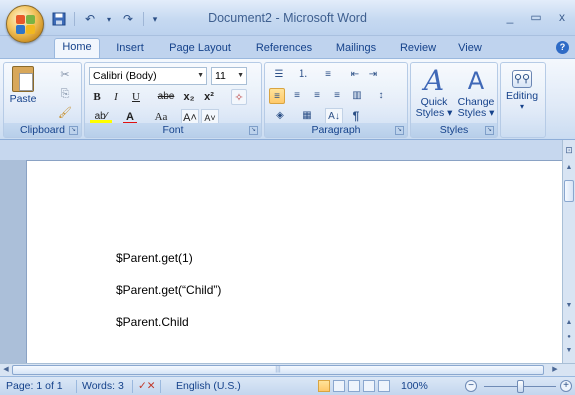 Image resolution: width=575 pixels, height=395 pixels. What do you see at coordinates (23, 79) in the screenshot?
I see `paste-icon` at bounding box center [23, 79].